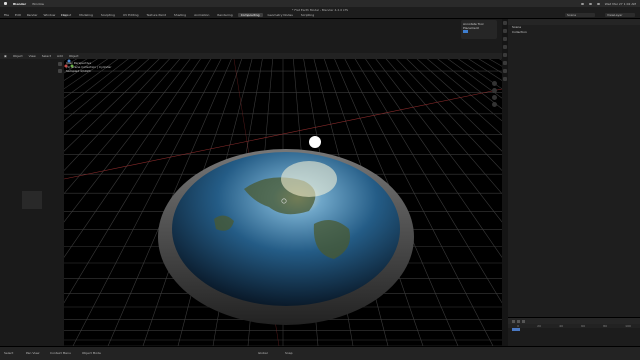 The image size is (640, 360). Describe the element at coordinates (320, 10) in the screenshot. I see `window-title: * Flat Earth Model - Blender 4.2.0 LTS` at that location.